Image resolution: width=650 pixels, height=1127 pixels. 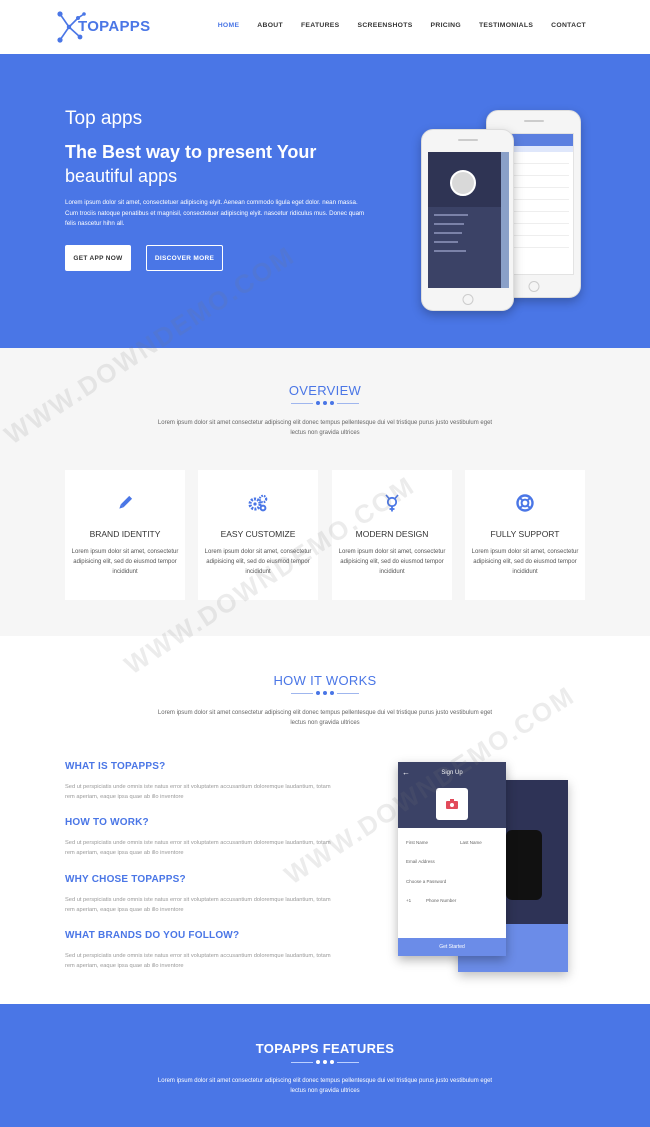 I want to click on nav-screenshots: SCREENSHOTS, so click(x=384, y=25).